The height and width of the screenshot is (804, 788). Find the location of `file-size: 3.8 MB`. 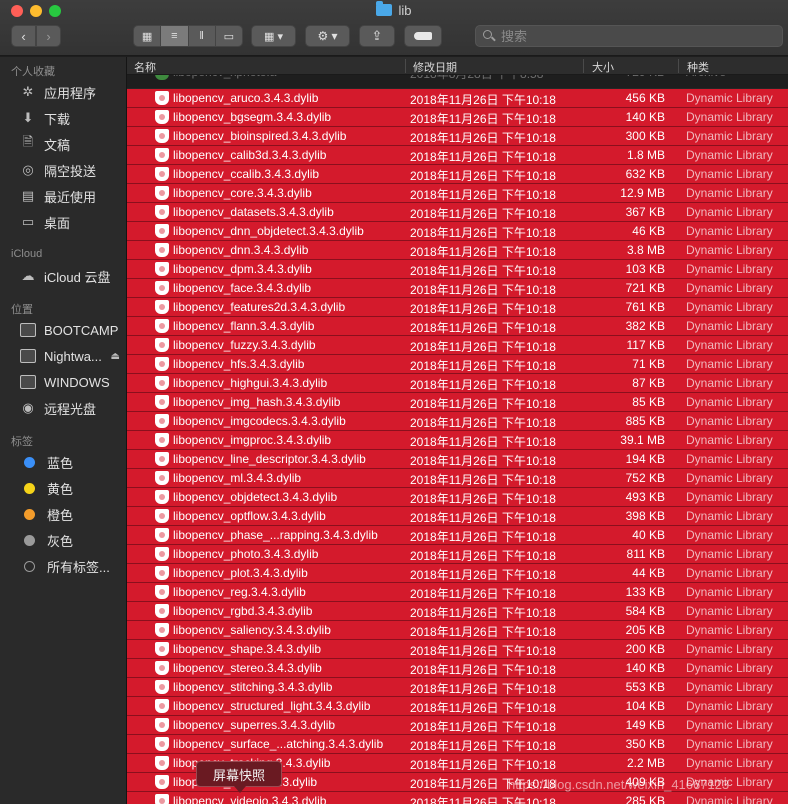

file-size: 3.8 MB is located at coordinates (645, 250).